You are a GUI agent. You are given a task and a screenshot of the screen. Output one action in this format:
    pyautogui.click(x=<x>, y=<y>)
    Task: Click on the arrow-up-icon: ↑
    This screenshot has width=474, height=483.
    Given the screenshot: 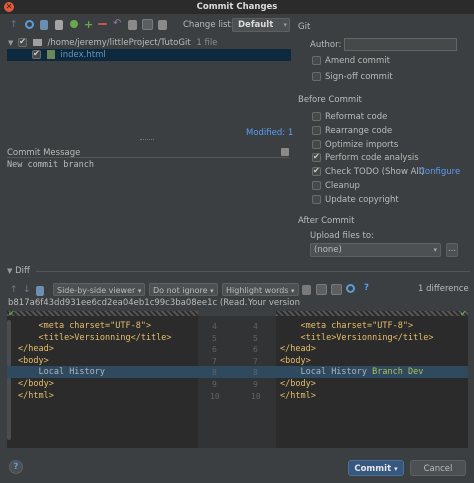 What is the action you would take?
    pyautogui.click(x=15, y=25)
    